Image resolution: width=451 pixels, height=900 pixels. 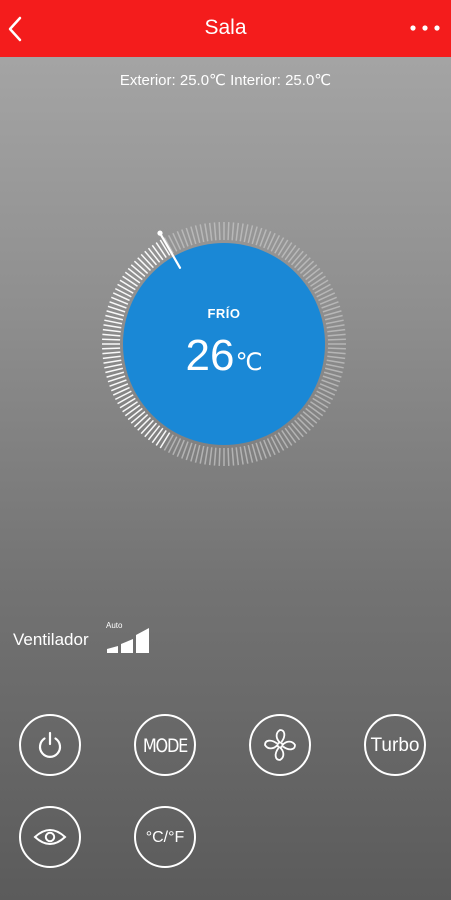 I want to click on power-button, so click(x=50, y=745).